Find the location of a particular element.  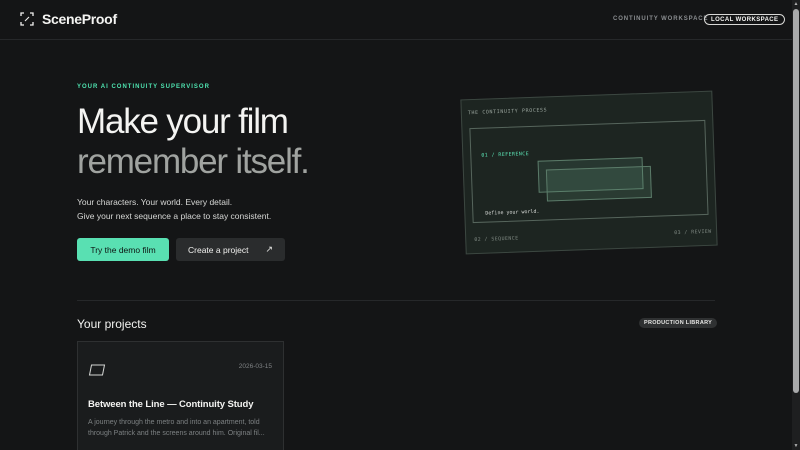

logo: SceneProof is located at coordinates (68, 19).